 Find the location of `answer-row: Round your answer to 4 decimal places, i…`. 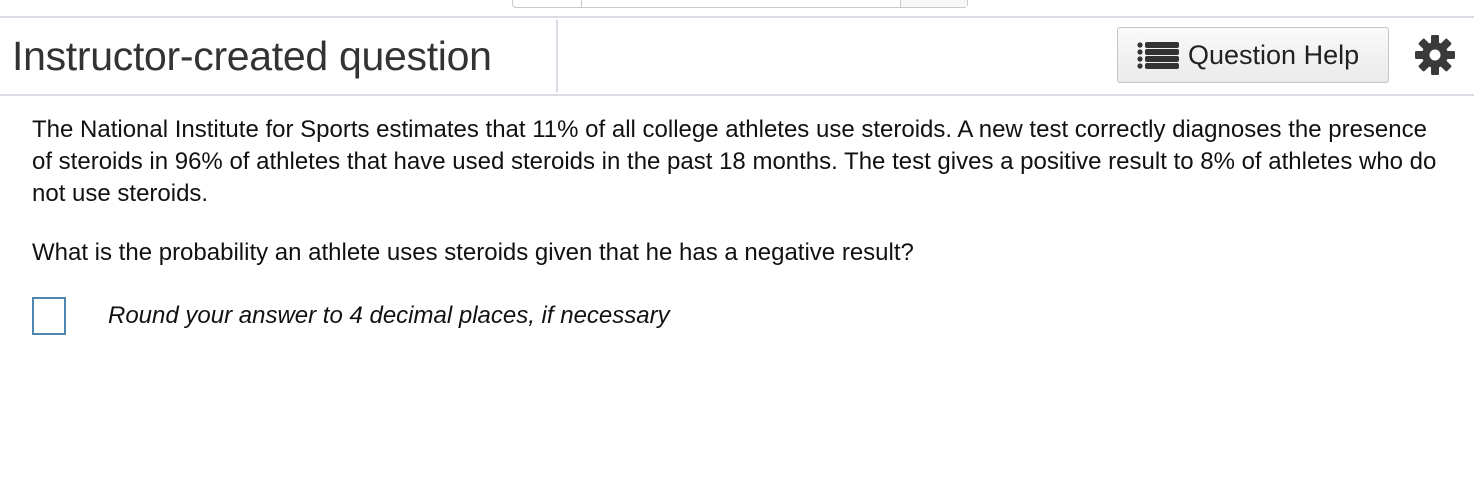

answer-row: Round your answer to 4 decimal places, i… is located at coordinates (351, 316).